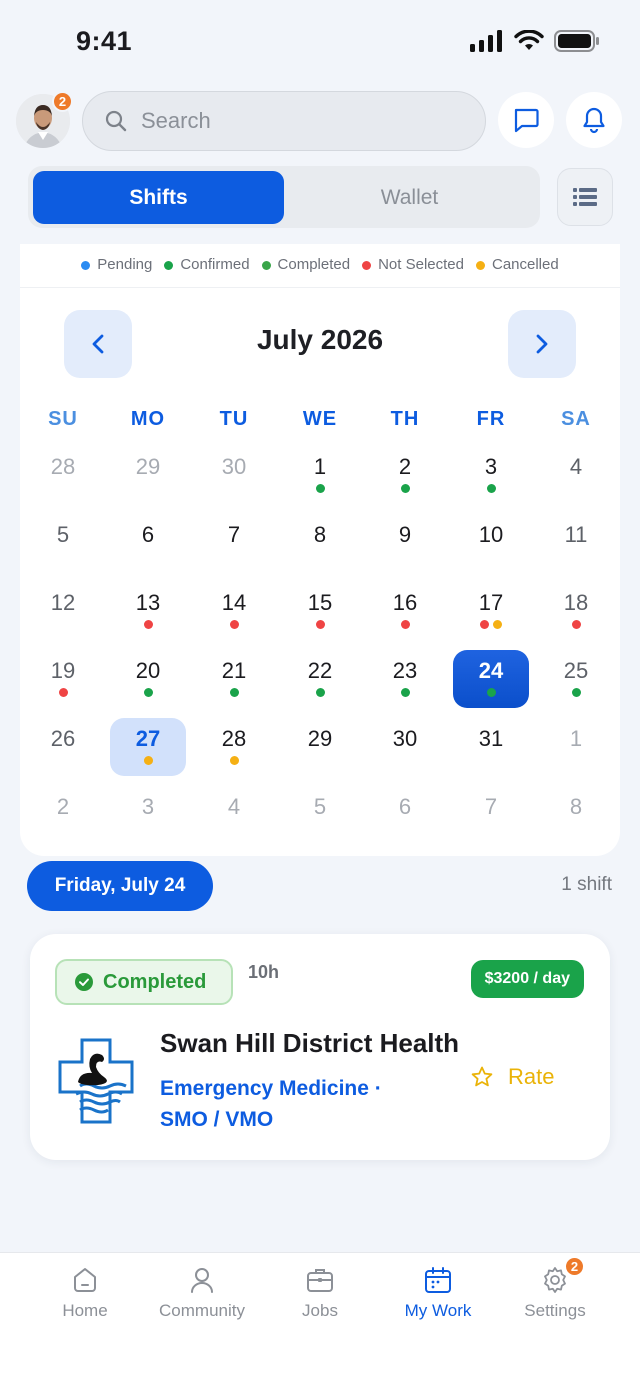 The image size is (640, 1385). What do you see at coordinates (576, 806) in the screenshot?
I see `calendar-day-number: 8` at bounding box center [576, 806].